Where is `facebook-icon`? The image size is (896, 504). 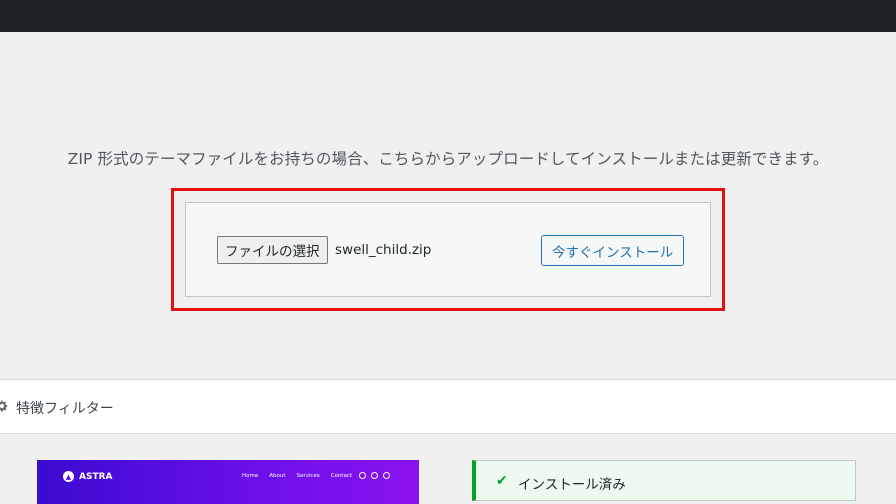 facebook-icon is located at coordinates (374, 475).